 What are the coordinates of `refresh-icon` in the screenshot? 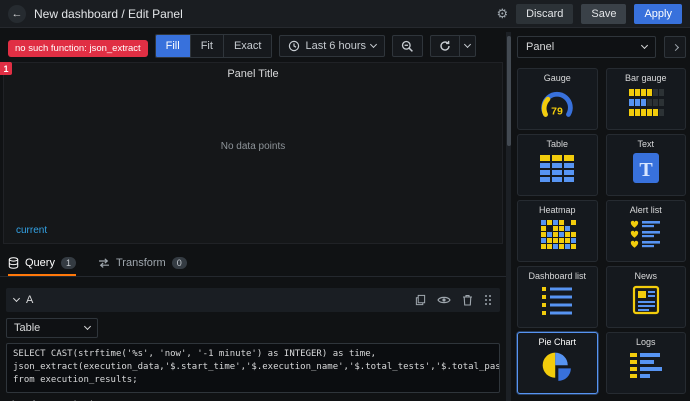 It's located at (445, 45).